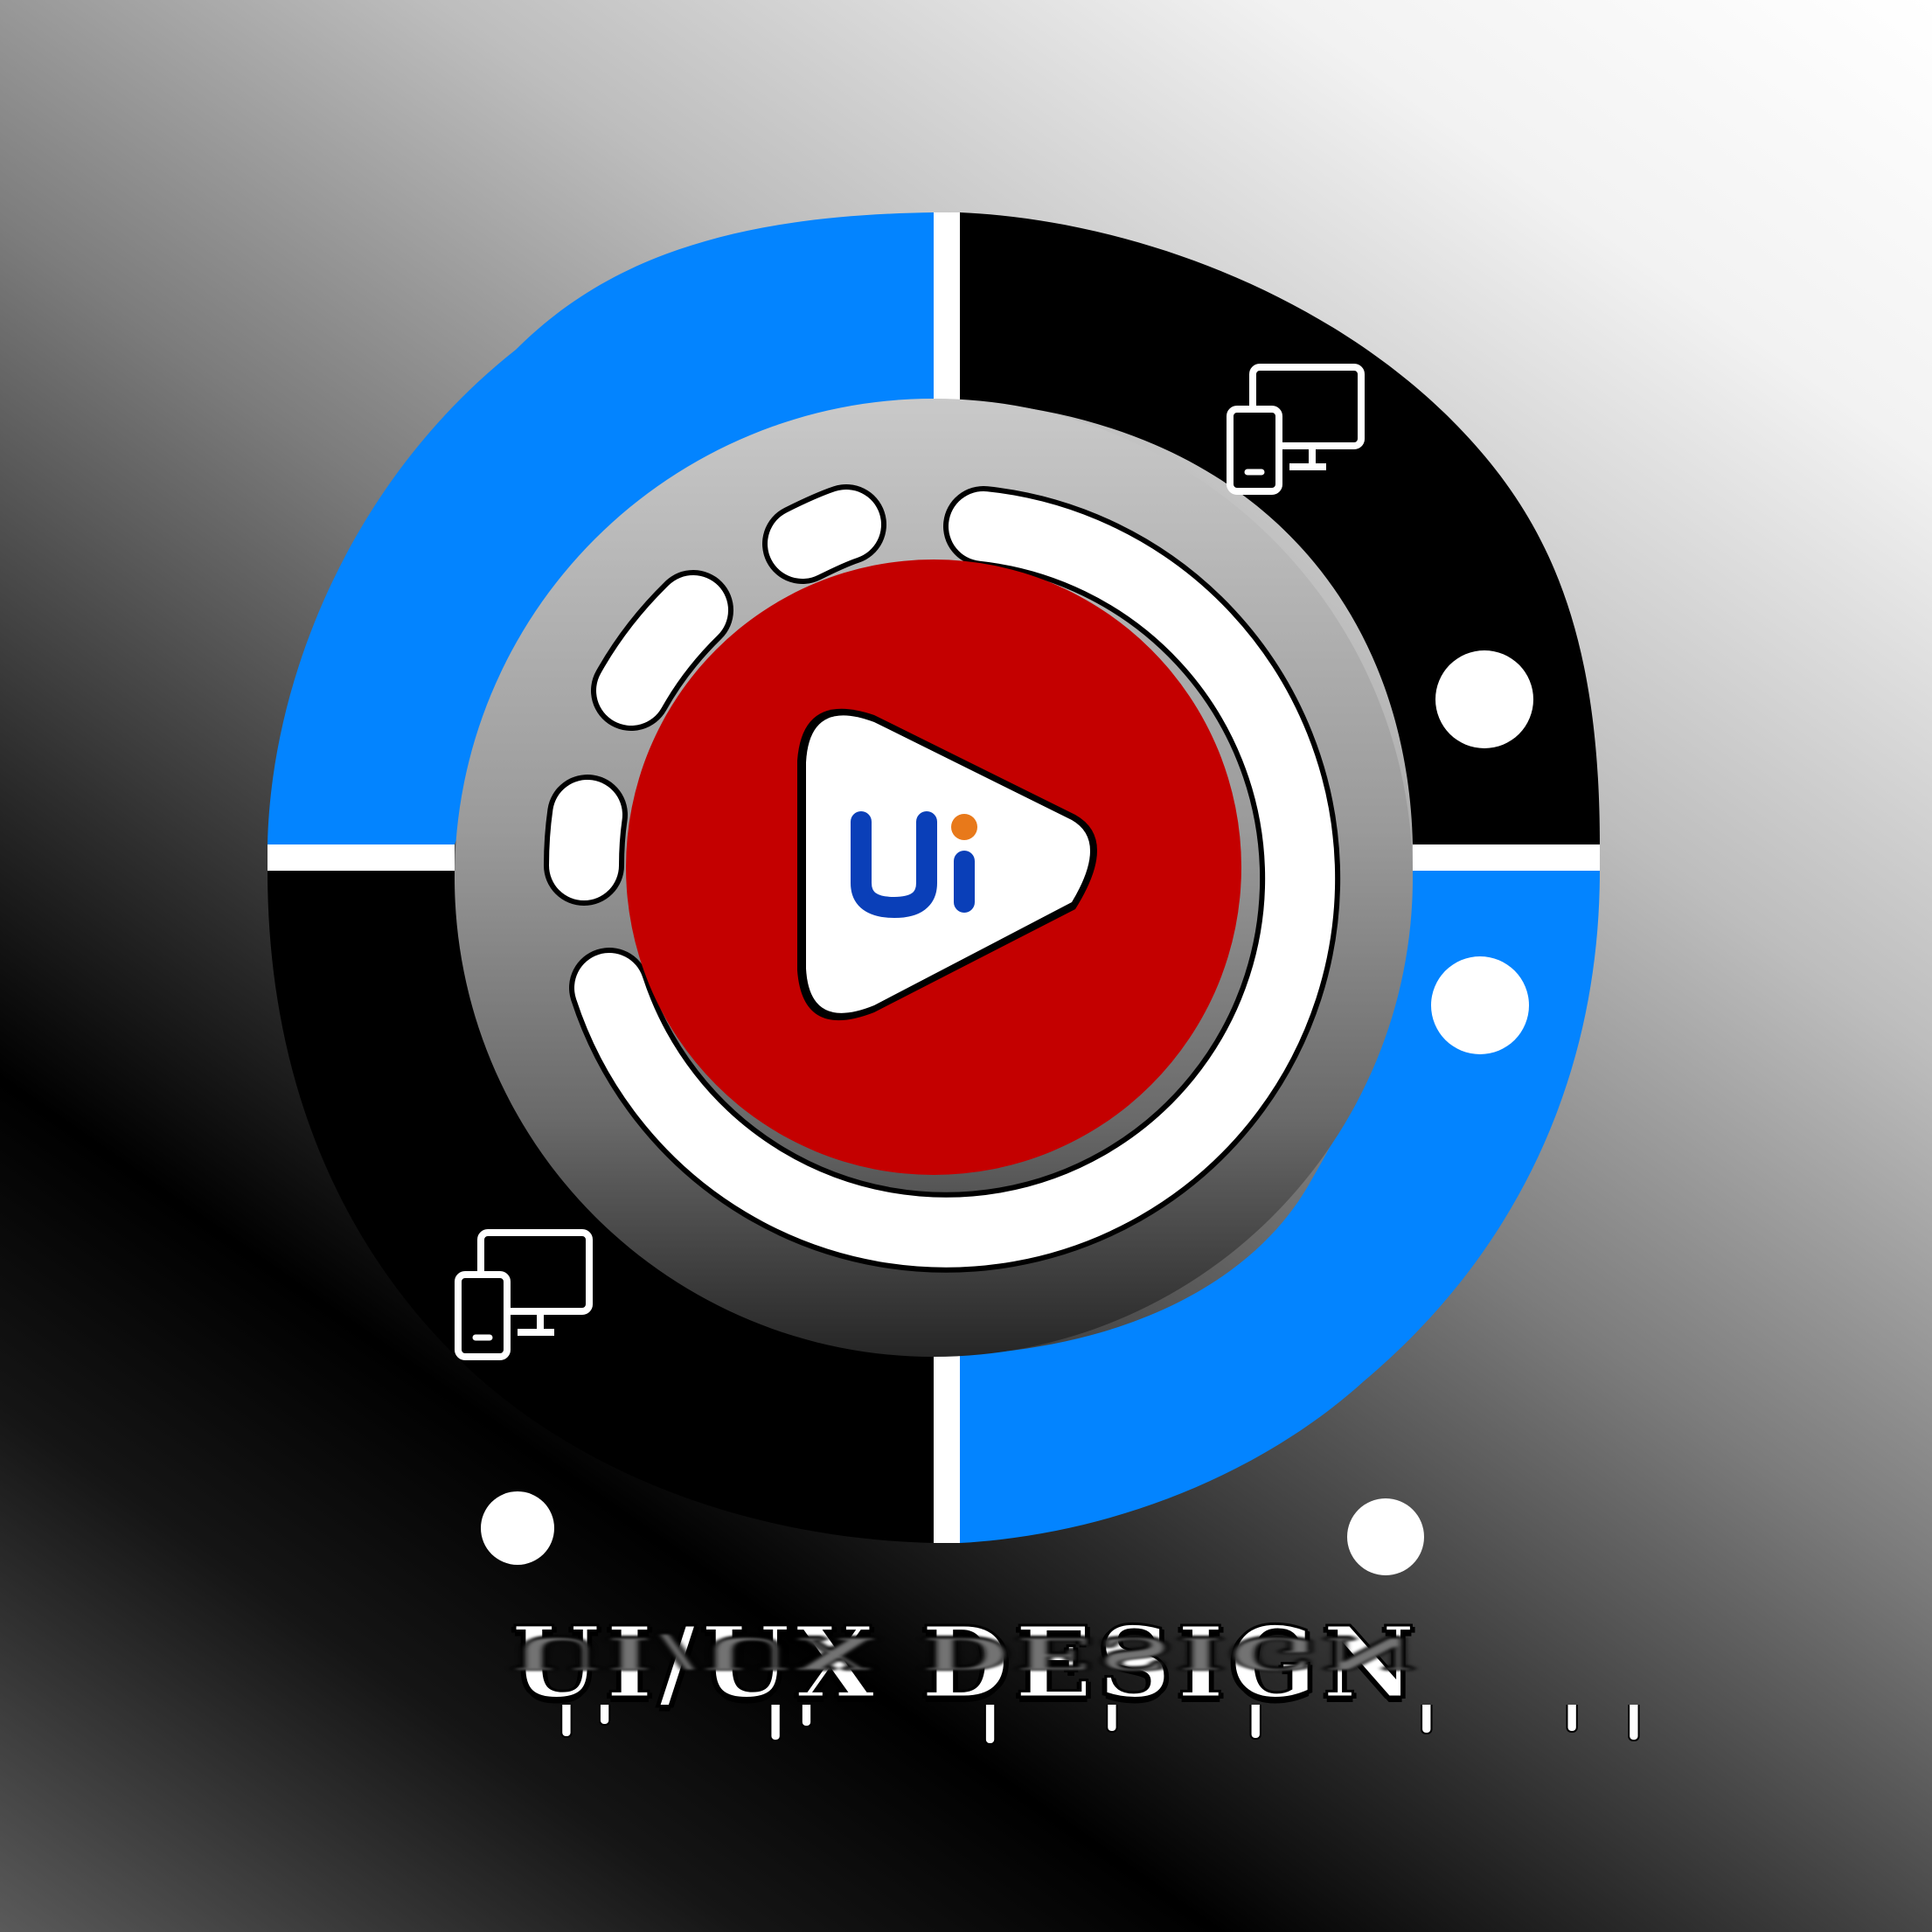  I want to click on ring-separator-top, so click(947, 306).